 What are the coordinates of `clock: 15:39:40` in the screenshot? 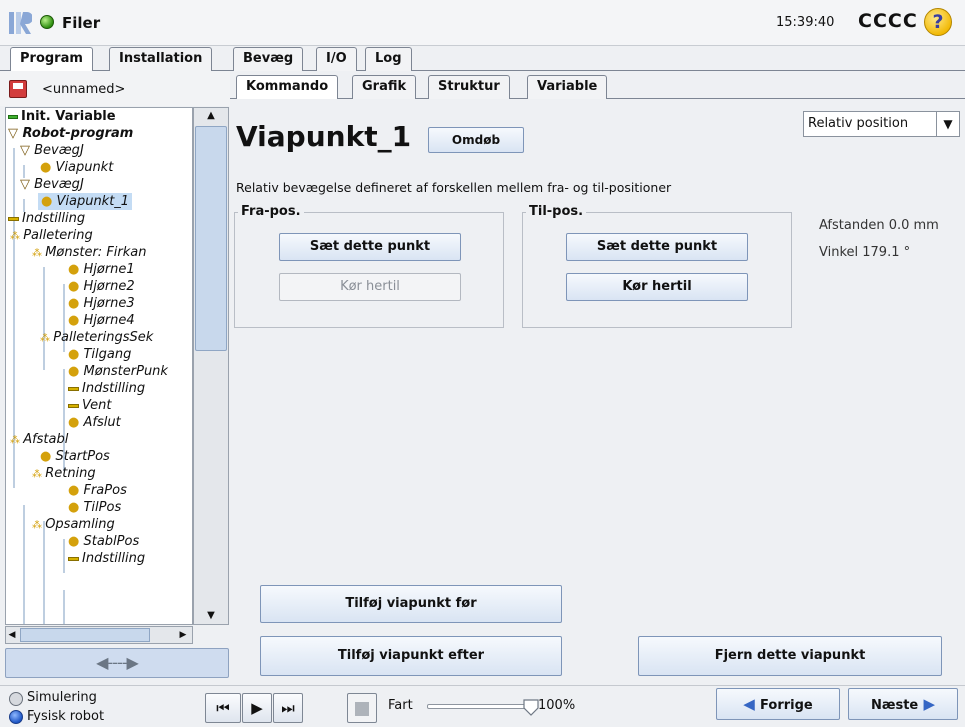 It's located at (805, 22).